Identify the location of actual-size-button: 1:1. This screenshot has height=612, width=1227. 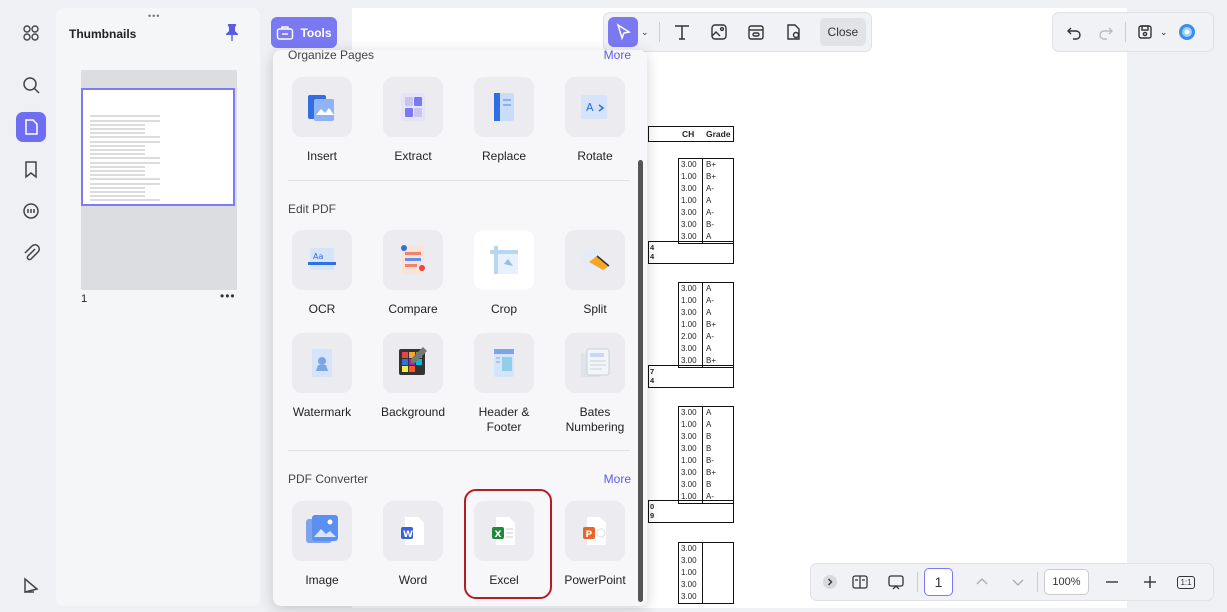
(1186, 582).